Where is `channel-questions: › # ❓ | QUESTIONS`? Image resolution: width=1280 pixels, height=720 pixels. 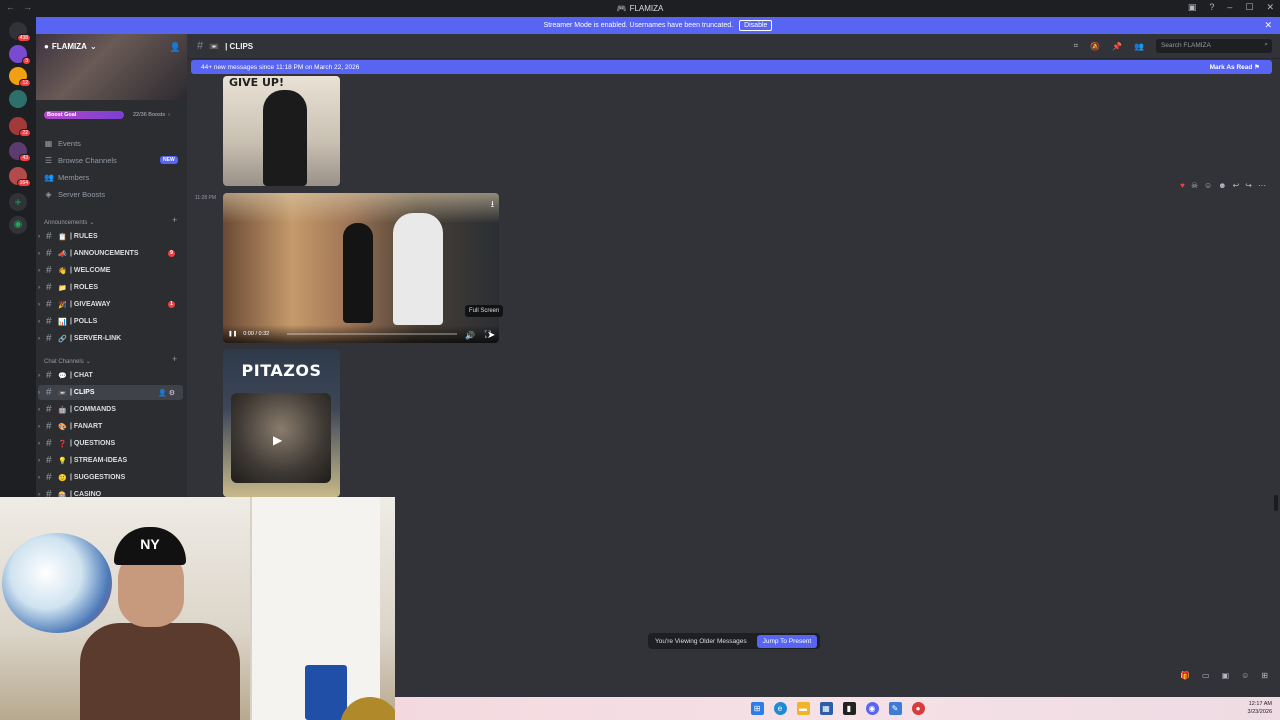 channel-questions: › # ❓ | QUESTIONS is located at coordinates (110, 443).